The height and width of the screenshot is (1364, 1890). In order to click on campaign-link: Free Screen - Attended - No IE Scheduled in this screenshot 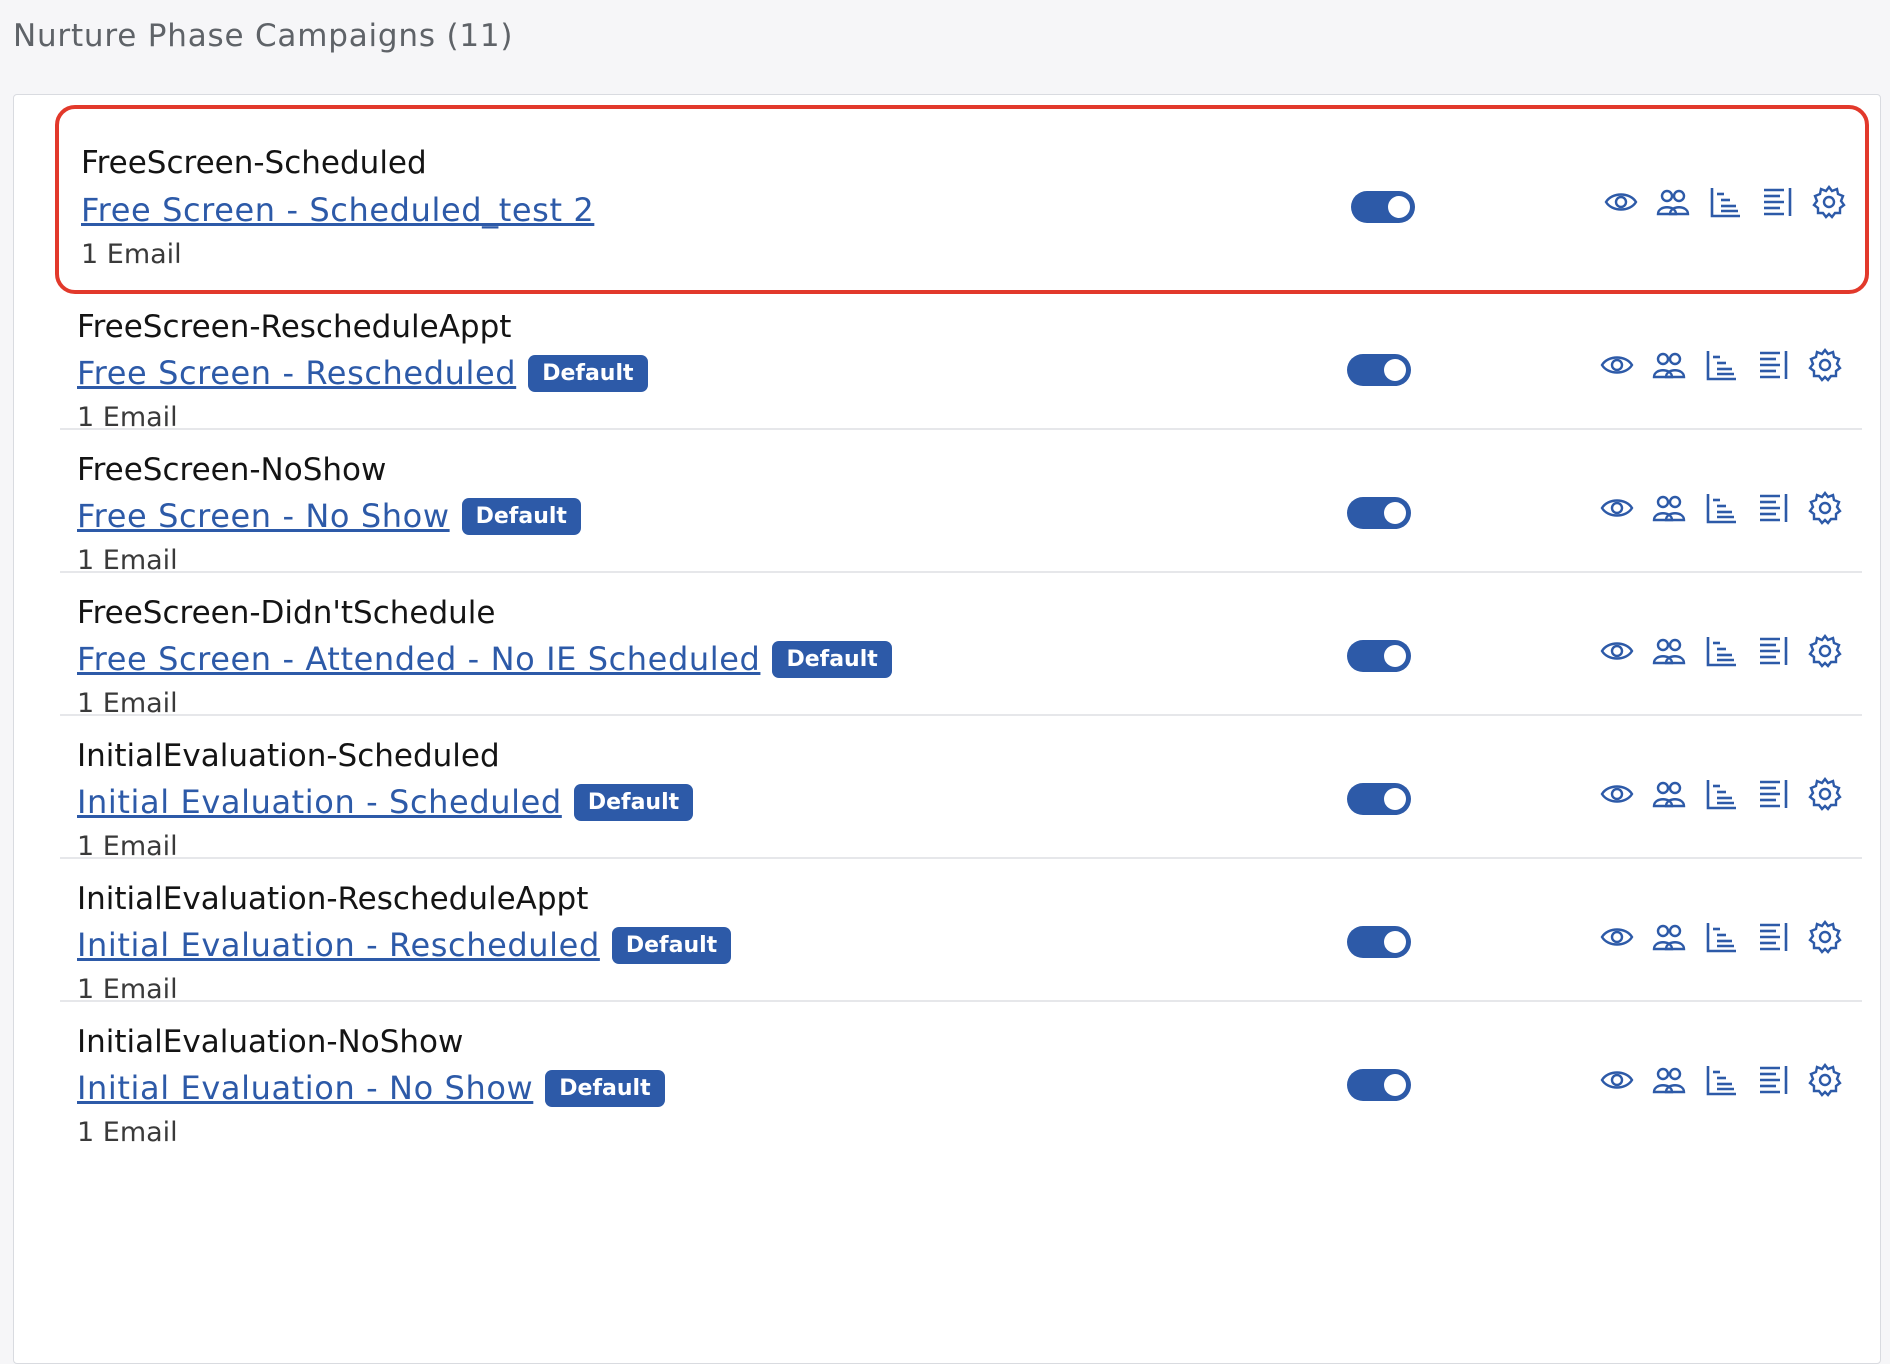, I will do `click(418, 659)`.